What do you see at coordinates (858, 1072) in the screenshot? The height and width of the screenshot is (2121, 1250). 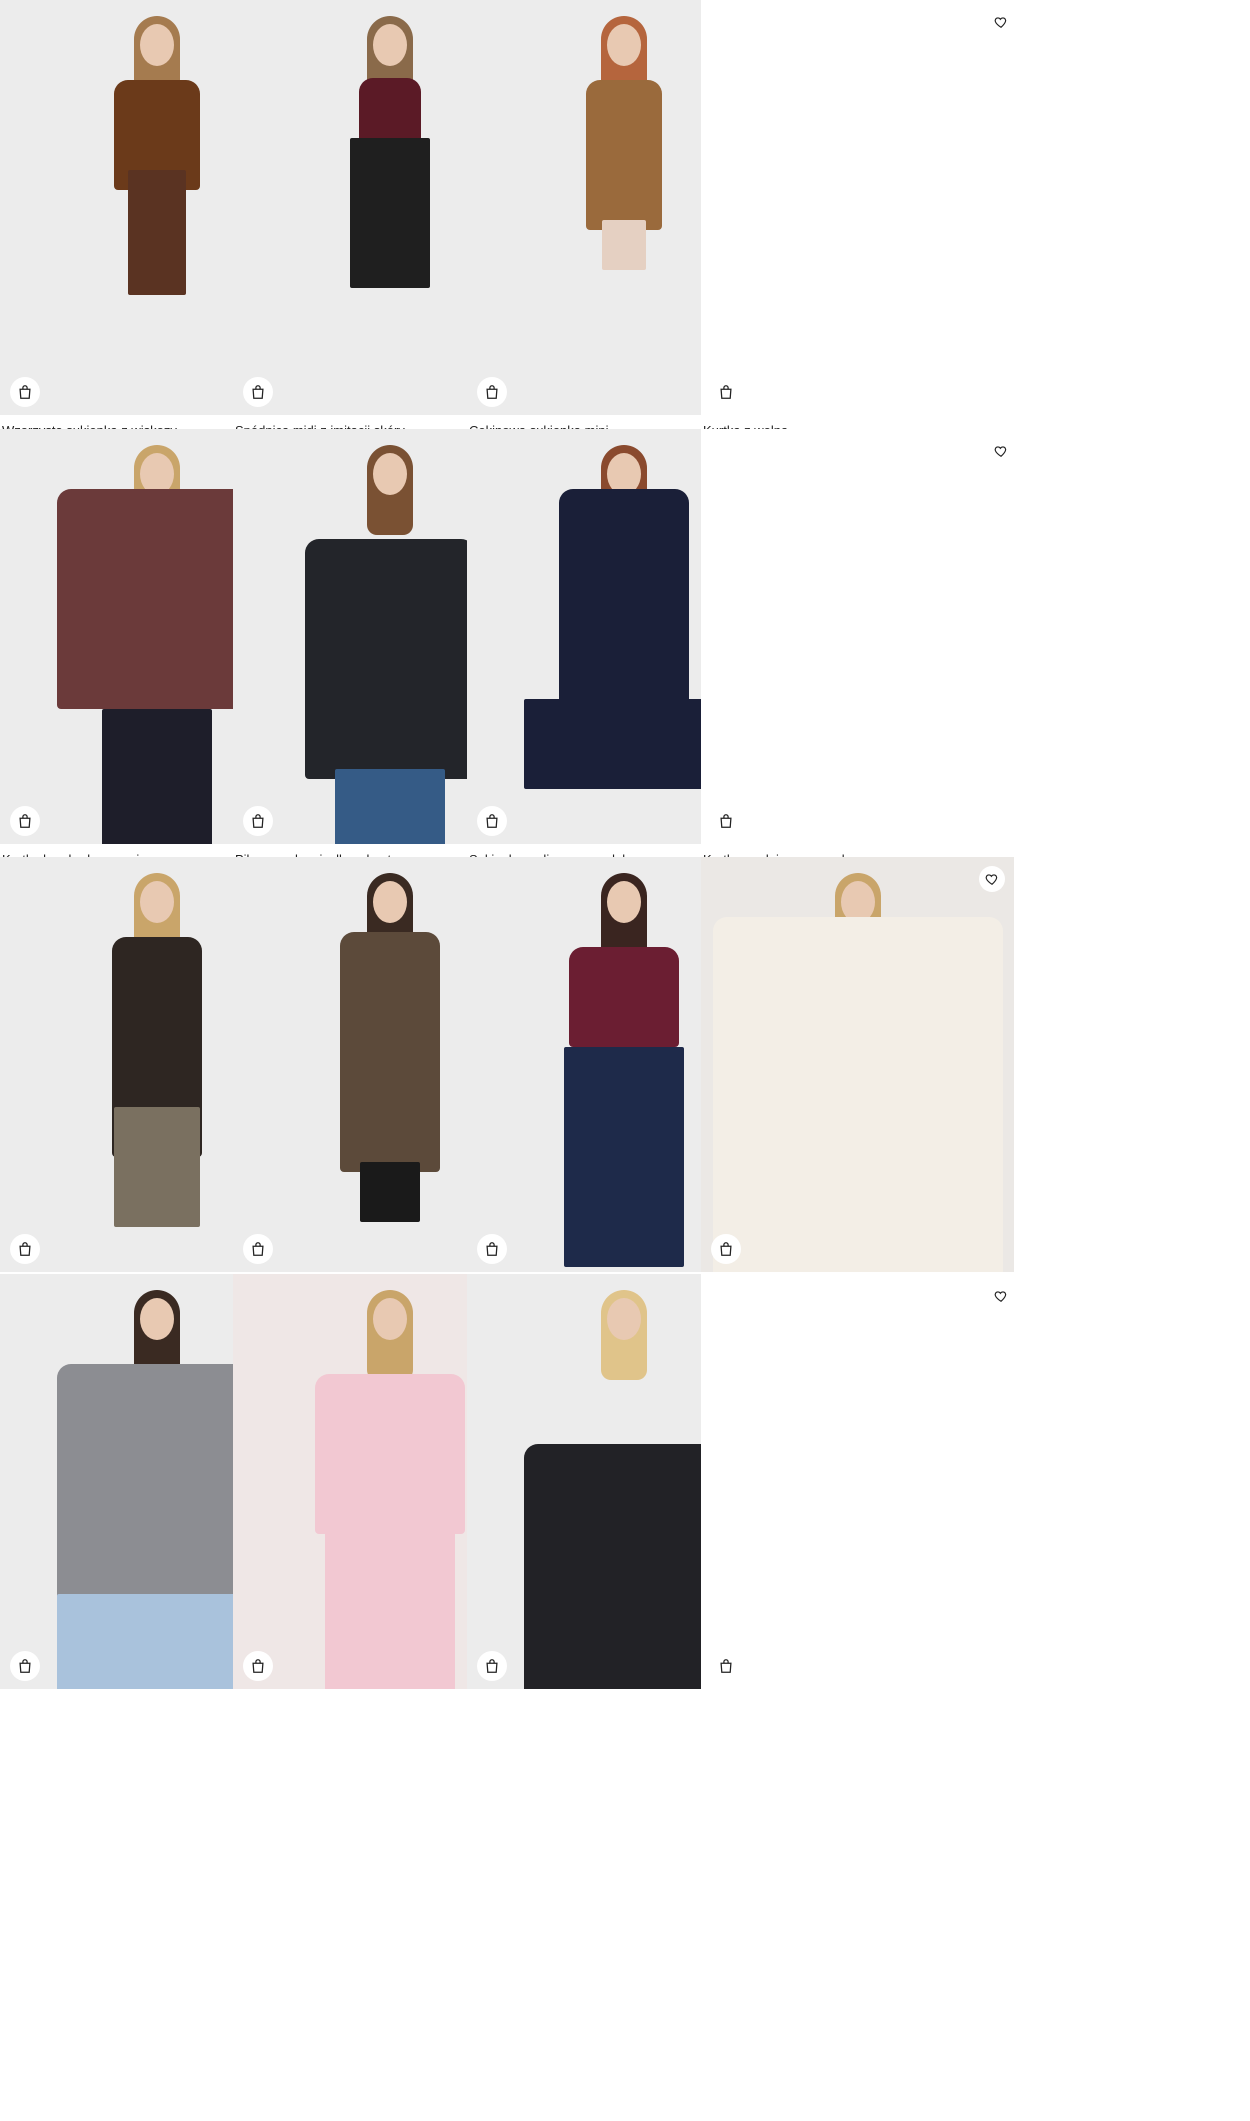 I see `product-photo-figure` at bounding box center [858, 1072].